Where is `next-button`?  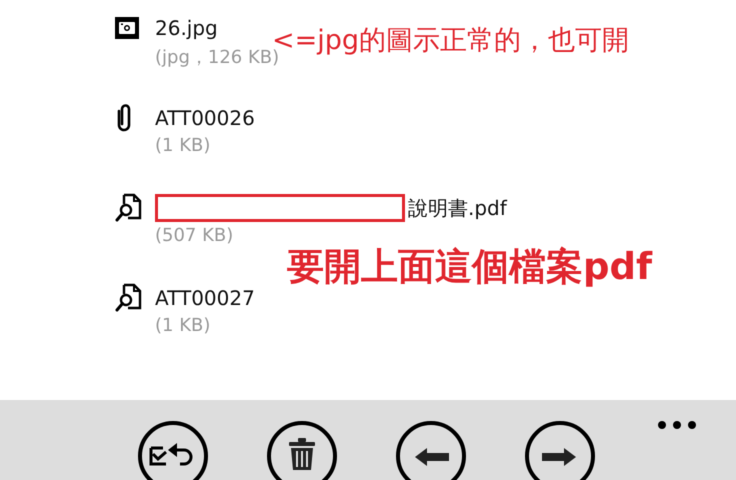 next-button is located at coordinates (560, 450).